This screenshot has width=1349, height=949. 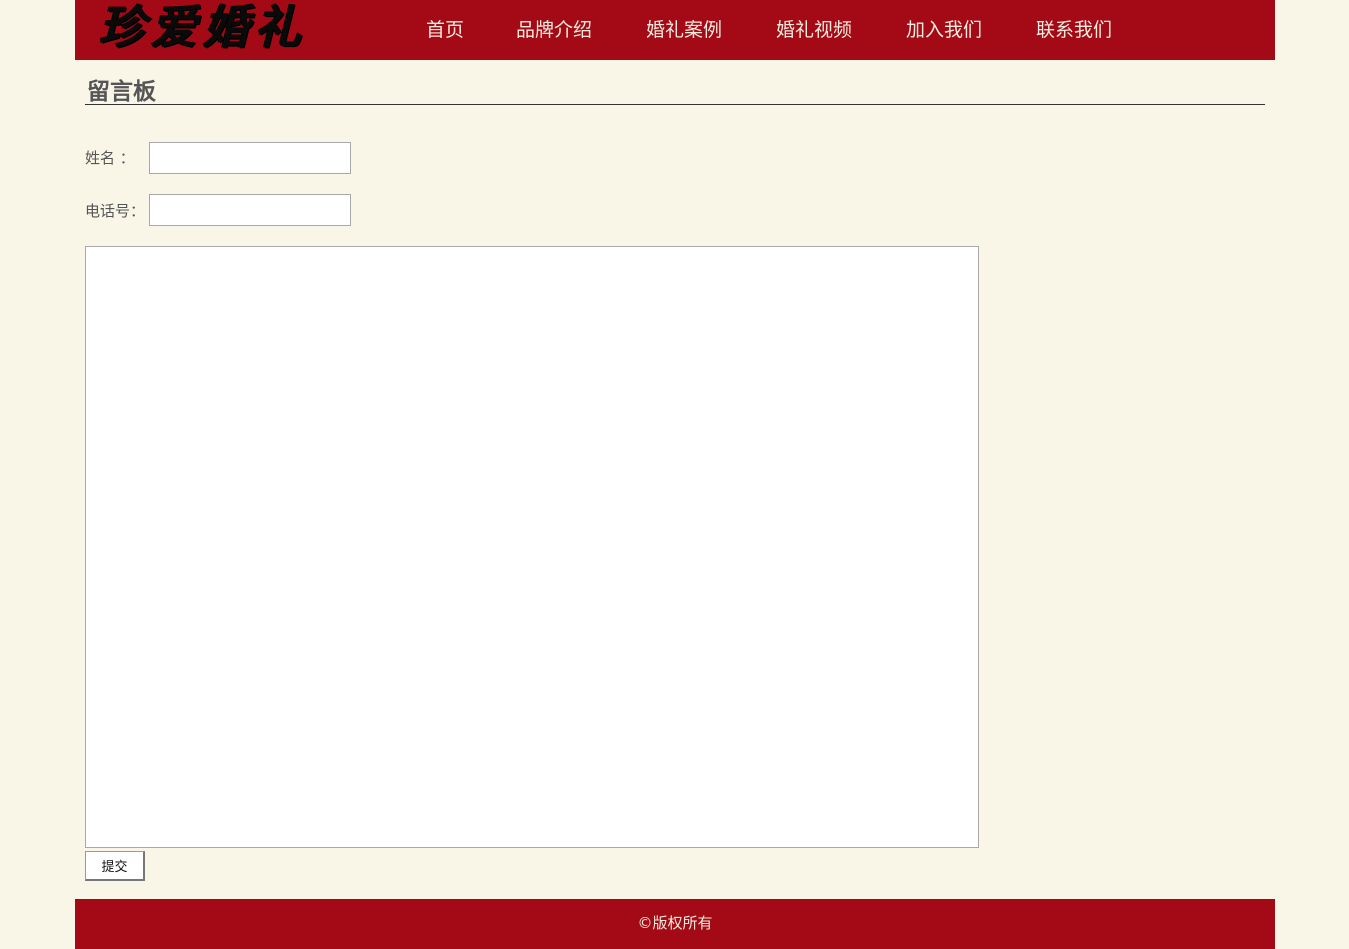 I want to click on submit-button: 提交, so click(x=115, y=866).